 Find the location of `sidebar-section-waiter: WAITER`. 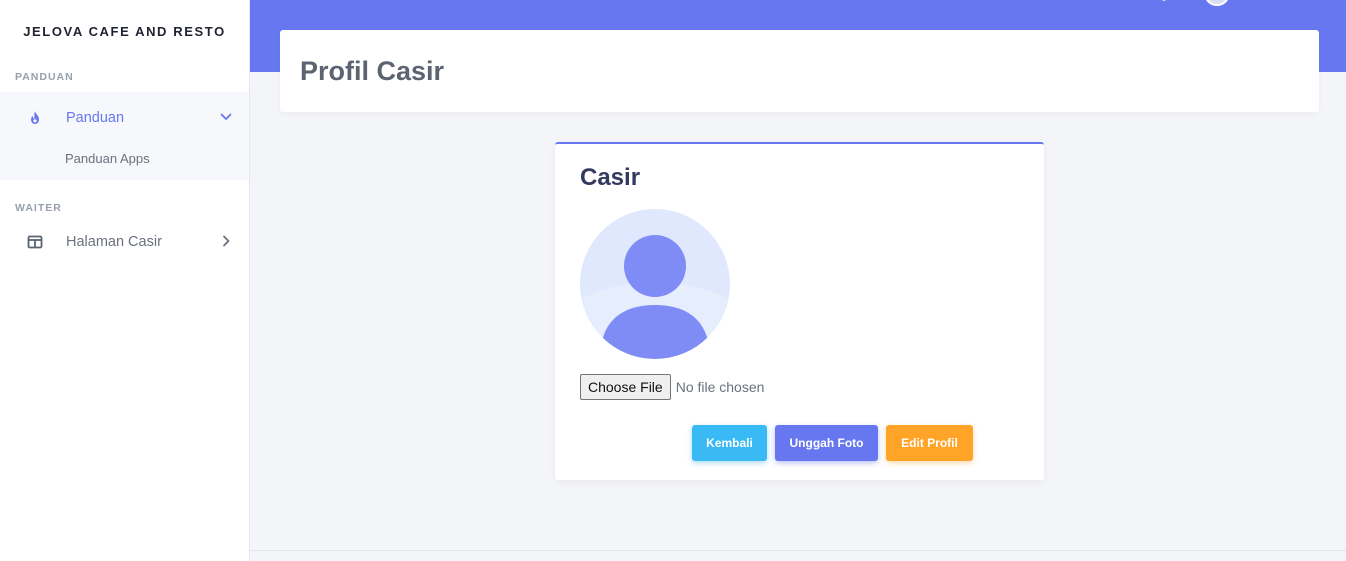

sidebar-section-waiter: WAITER is located at coordinates (38, 208).